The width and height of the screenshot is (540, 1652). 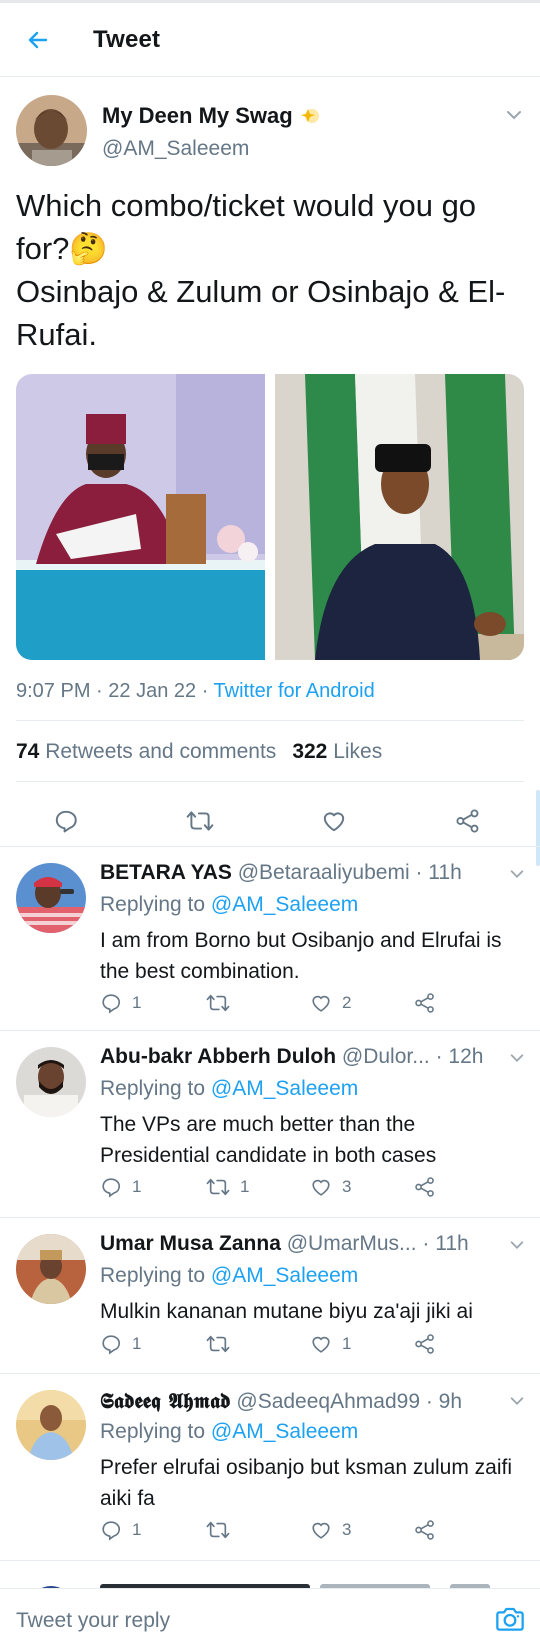 I want to click on reply-retweet-button: 1, so click(x=227, y=1187).